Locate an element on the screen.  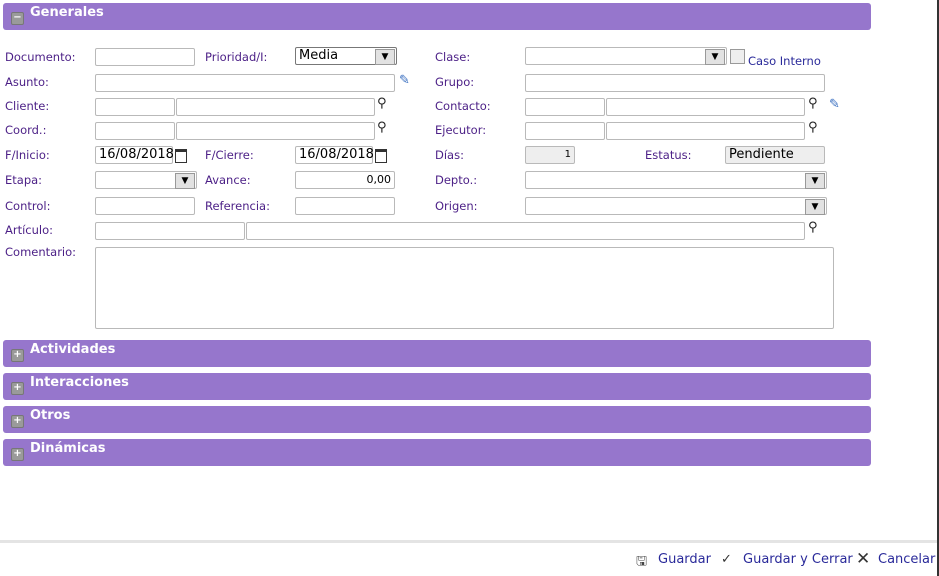
collapse-icon: − is located at coordinates (17, 18).